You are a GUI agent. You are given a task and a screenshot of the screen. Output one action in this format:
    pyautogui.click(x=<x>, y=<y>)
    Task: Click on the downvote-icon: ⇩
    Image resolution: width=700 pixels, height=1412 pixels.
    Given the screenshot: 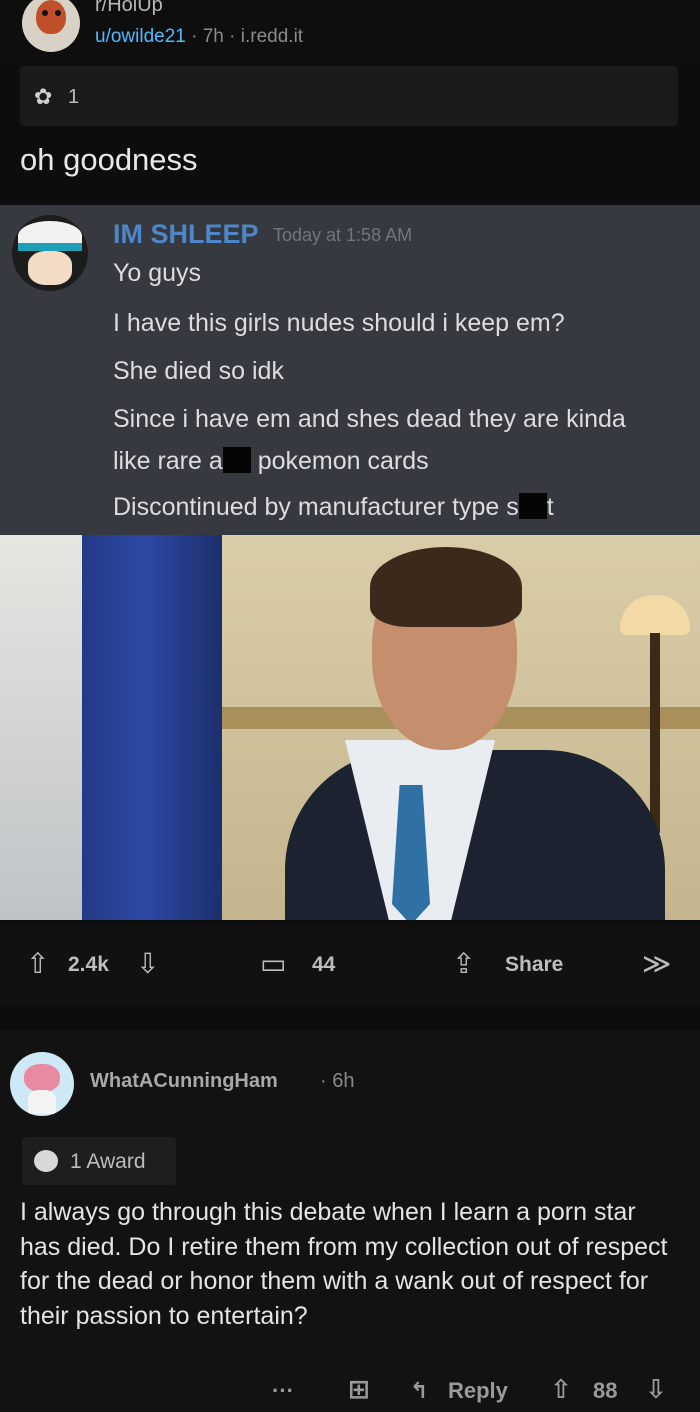 What is the action you would take?
    pyautogui.click(x=147, y=963)
    